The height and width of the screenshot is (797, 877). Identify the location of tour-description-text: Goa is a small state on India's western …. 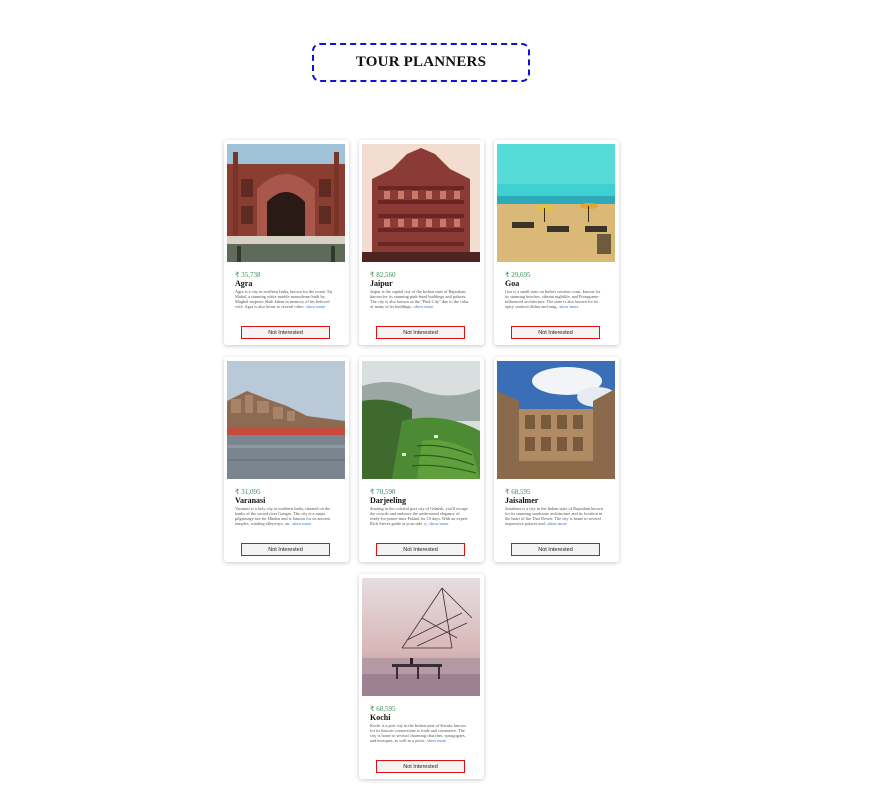
(553, 299).